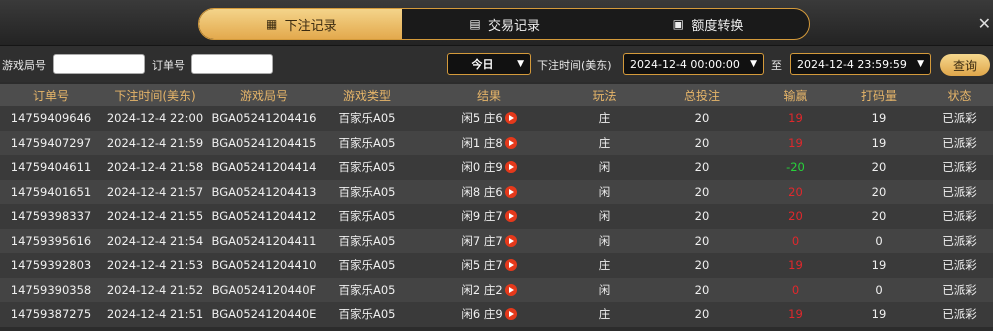 This screenshot has height=331, width=993. What do you see at coordinates (879, 216) in the screenshot?
I see `turnover-cell: 20` at bounding box center [879, 216].